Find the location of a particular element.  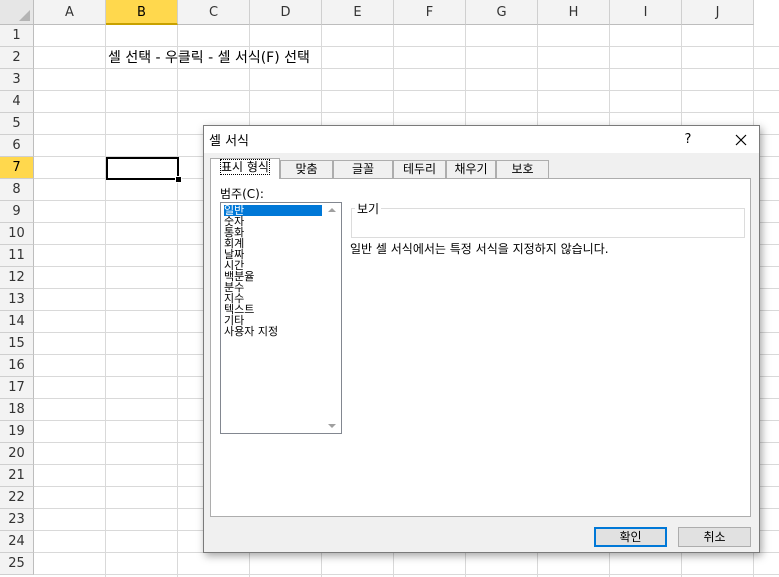

active-cell-b7 is located at coordinates (142, 168).